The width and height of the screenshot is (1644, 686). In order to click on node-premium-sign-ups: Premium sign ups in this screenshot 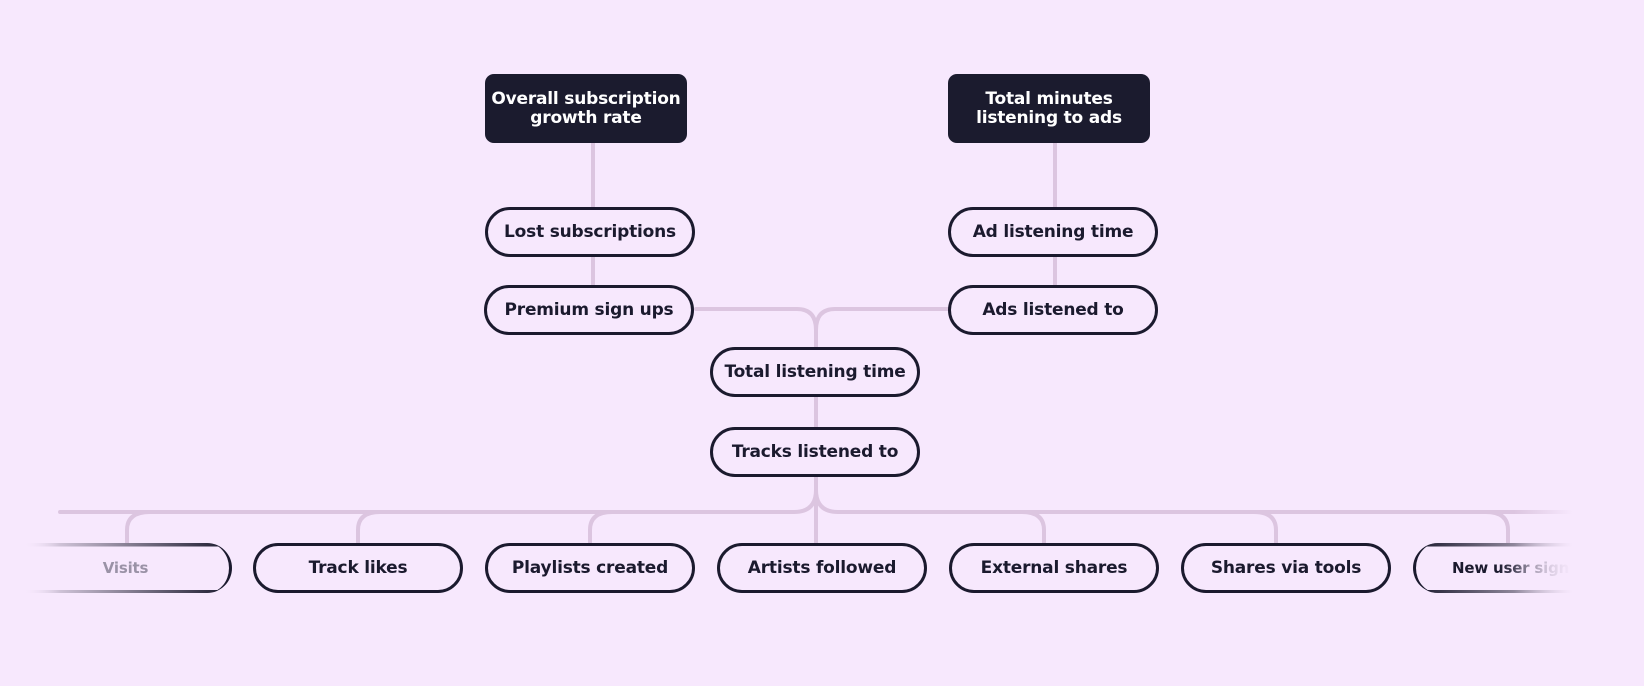, I will do `click(589, 310)`.